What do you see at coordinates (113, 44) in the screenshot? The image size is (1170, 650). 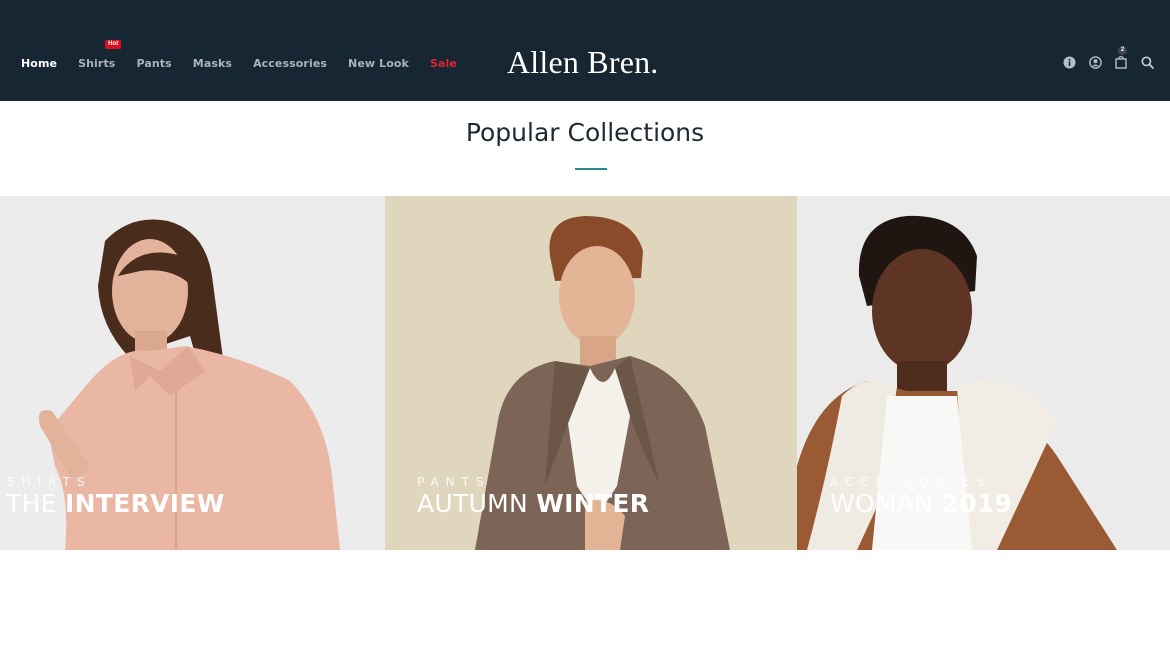 I see `hot-badge: Hot` at bounding box center [113, 44].